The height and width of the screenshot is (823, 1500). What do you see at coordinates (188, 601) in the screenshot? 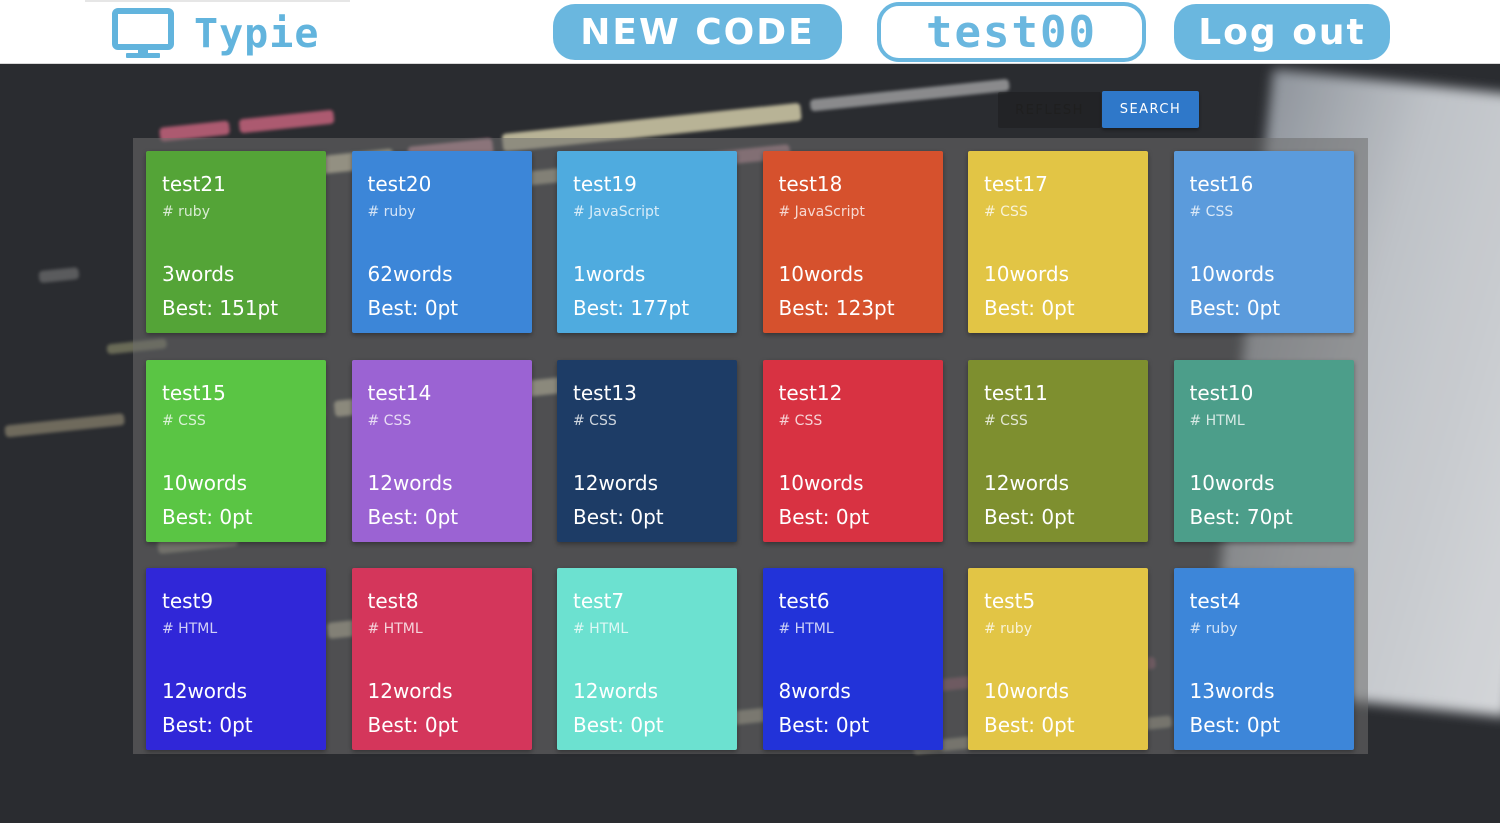
I see `card-title: test9` at bounding box center [188, 601].